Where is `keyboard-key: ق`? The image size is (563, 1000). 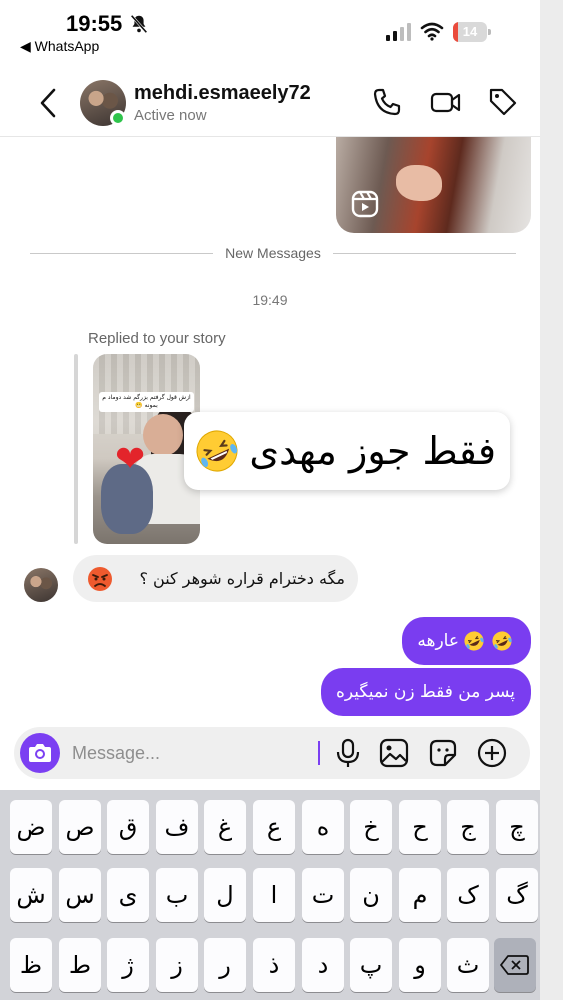 keyboard-key: ق is located at coordinates (128, 827).